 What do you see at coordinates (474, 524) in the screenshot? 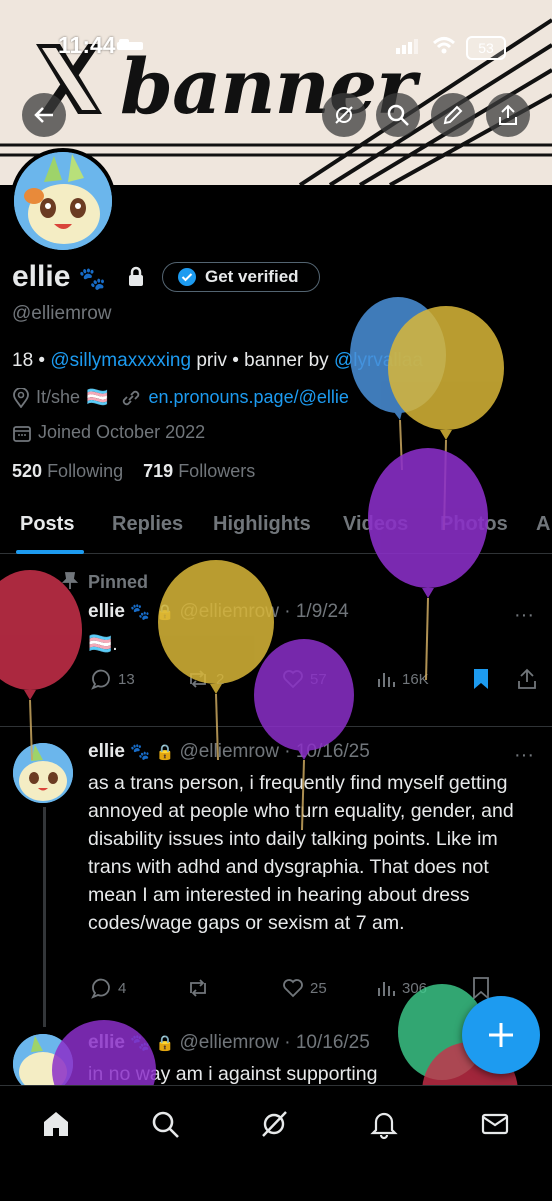
I see `tab-photos: Photos` at bounding box center [474, 524].